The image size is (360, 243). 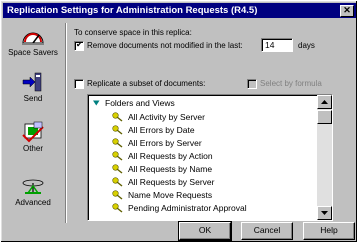 I want to click on sidebar-item-send: Send, so click(x=33, y=91).